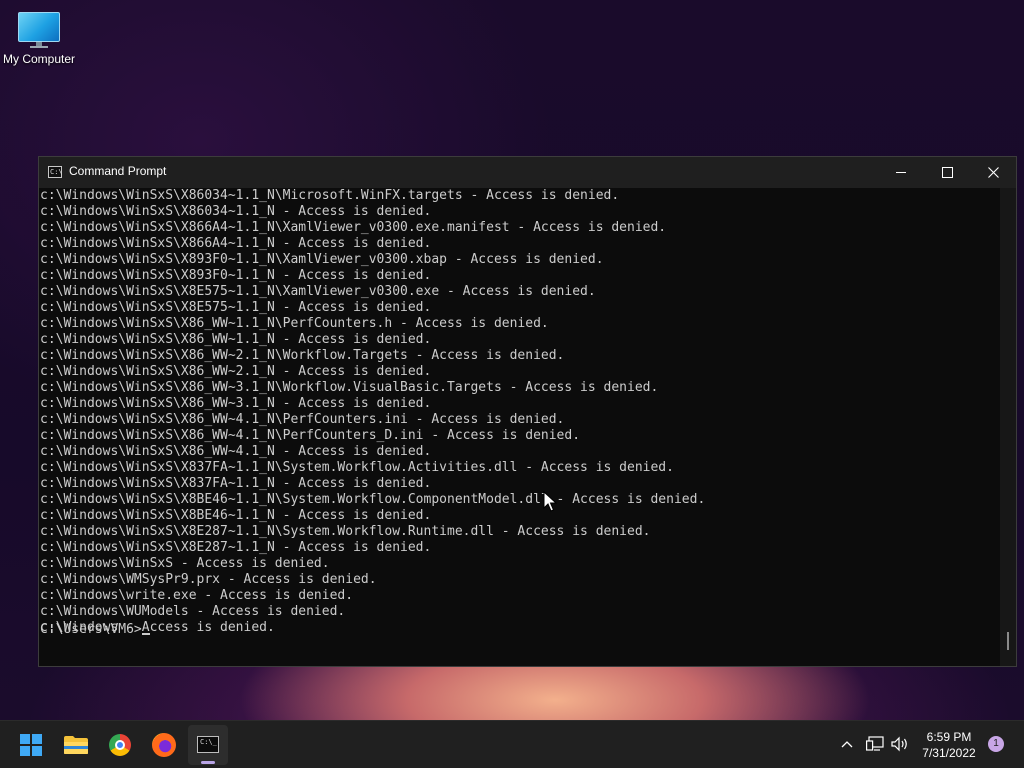 The width and height of the screenshot is (1024, 768). I want to click on scrollbar-thumb, so click(1008, 641).